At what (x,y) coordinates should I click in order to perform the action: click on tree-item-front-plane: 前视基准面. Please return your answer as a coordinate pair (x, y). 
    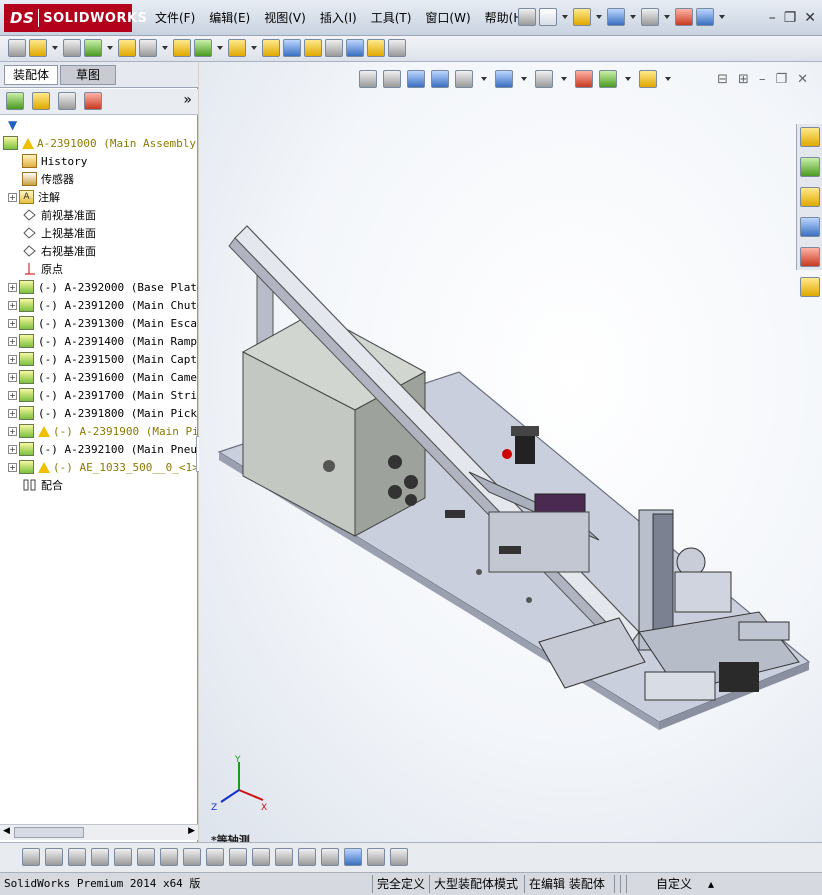
    Looking at the image, I should click on (59, 215).